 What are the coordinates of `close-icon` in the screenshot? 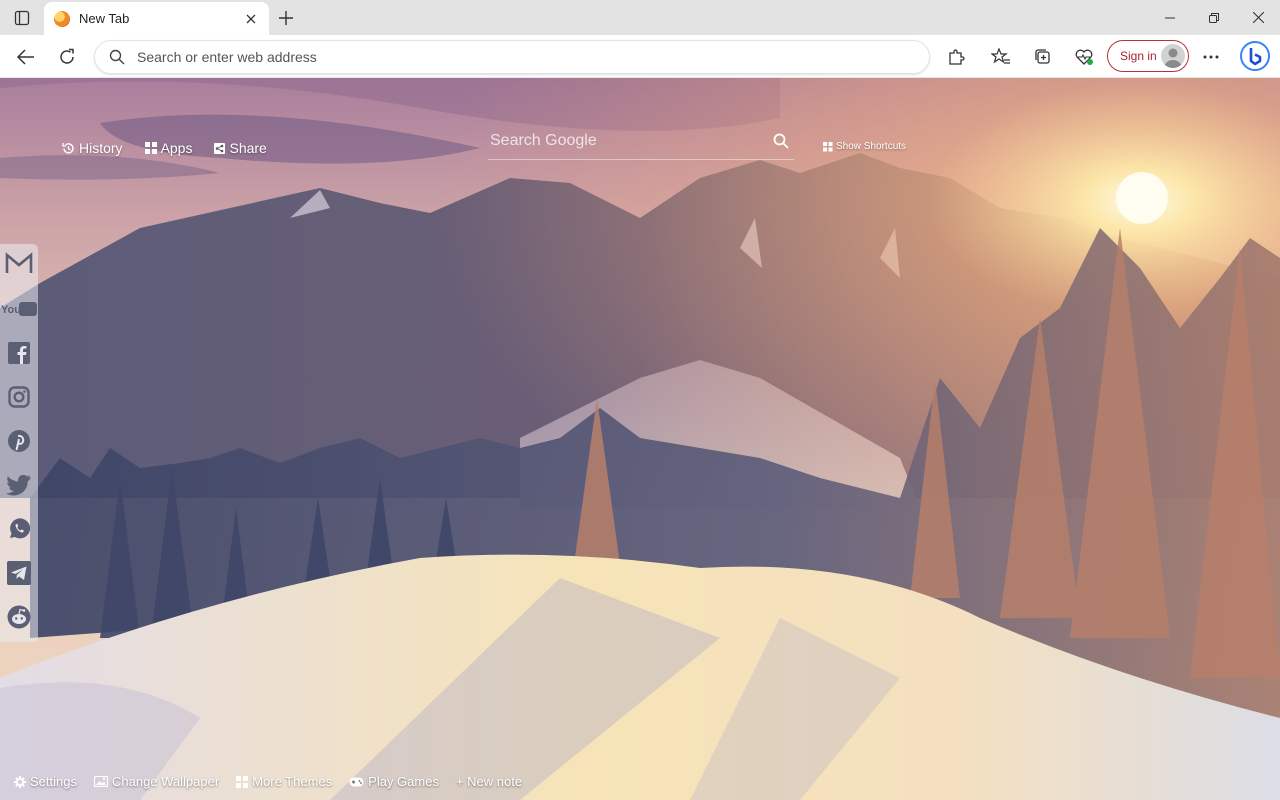 It's located at (251, 18).